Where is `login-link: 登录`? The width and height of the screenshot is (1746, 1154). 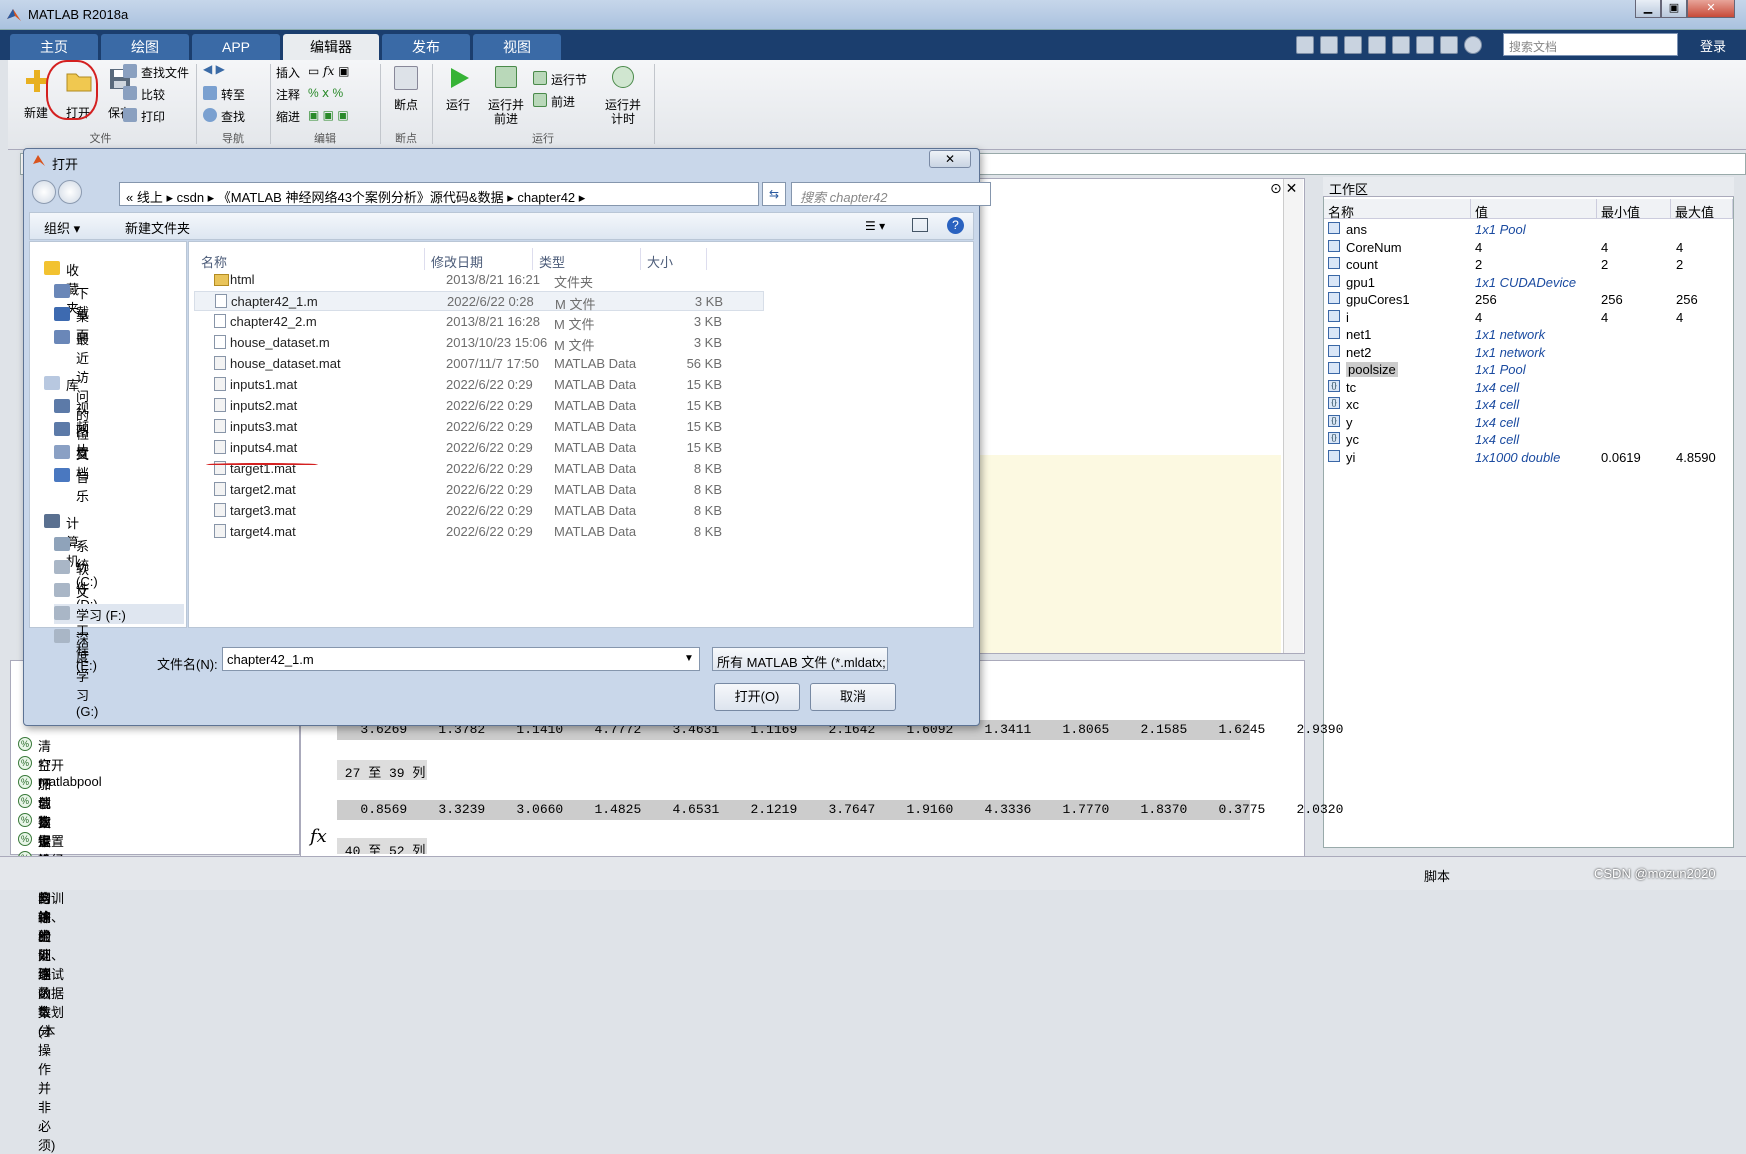
login-link: 登录 is located at coordinates (1713, 45).